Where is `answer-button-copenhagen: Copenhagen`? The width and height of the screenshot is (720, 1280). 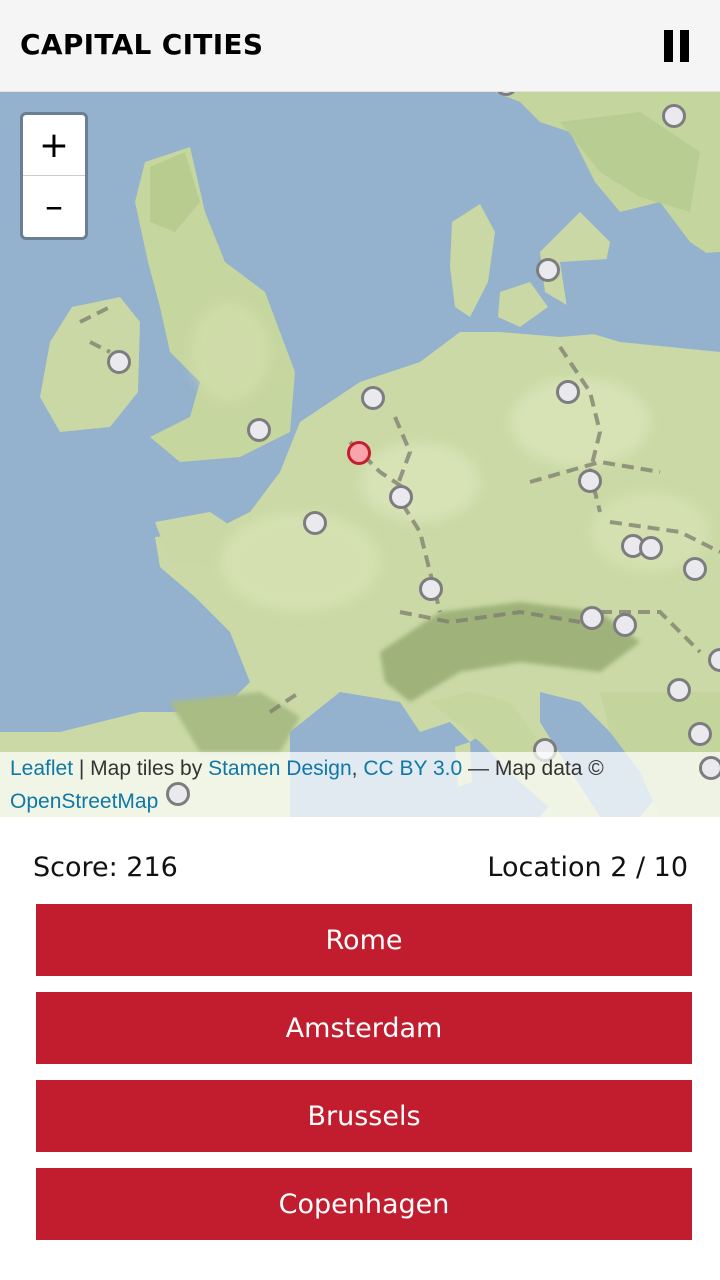
answer-button-copenhagen: Copenhagen is located at coordinates (364, 1204).